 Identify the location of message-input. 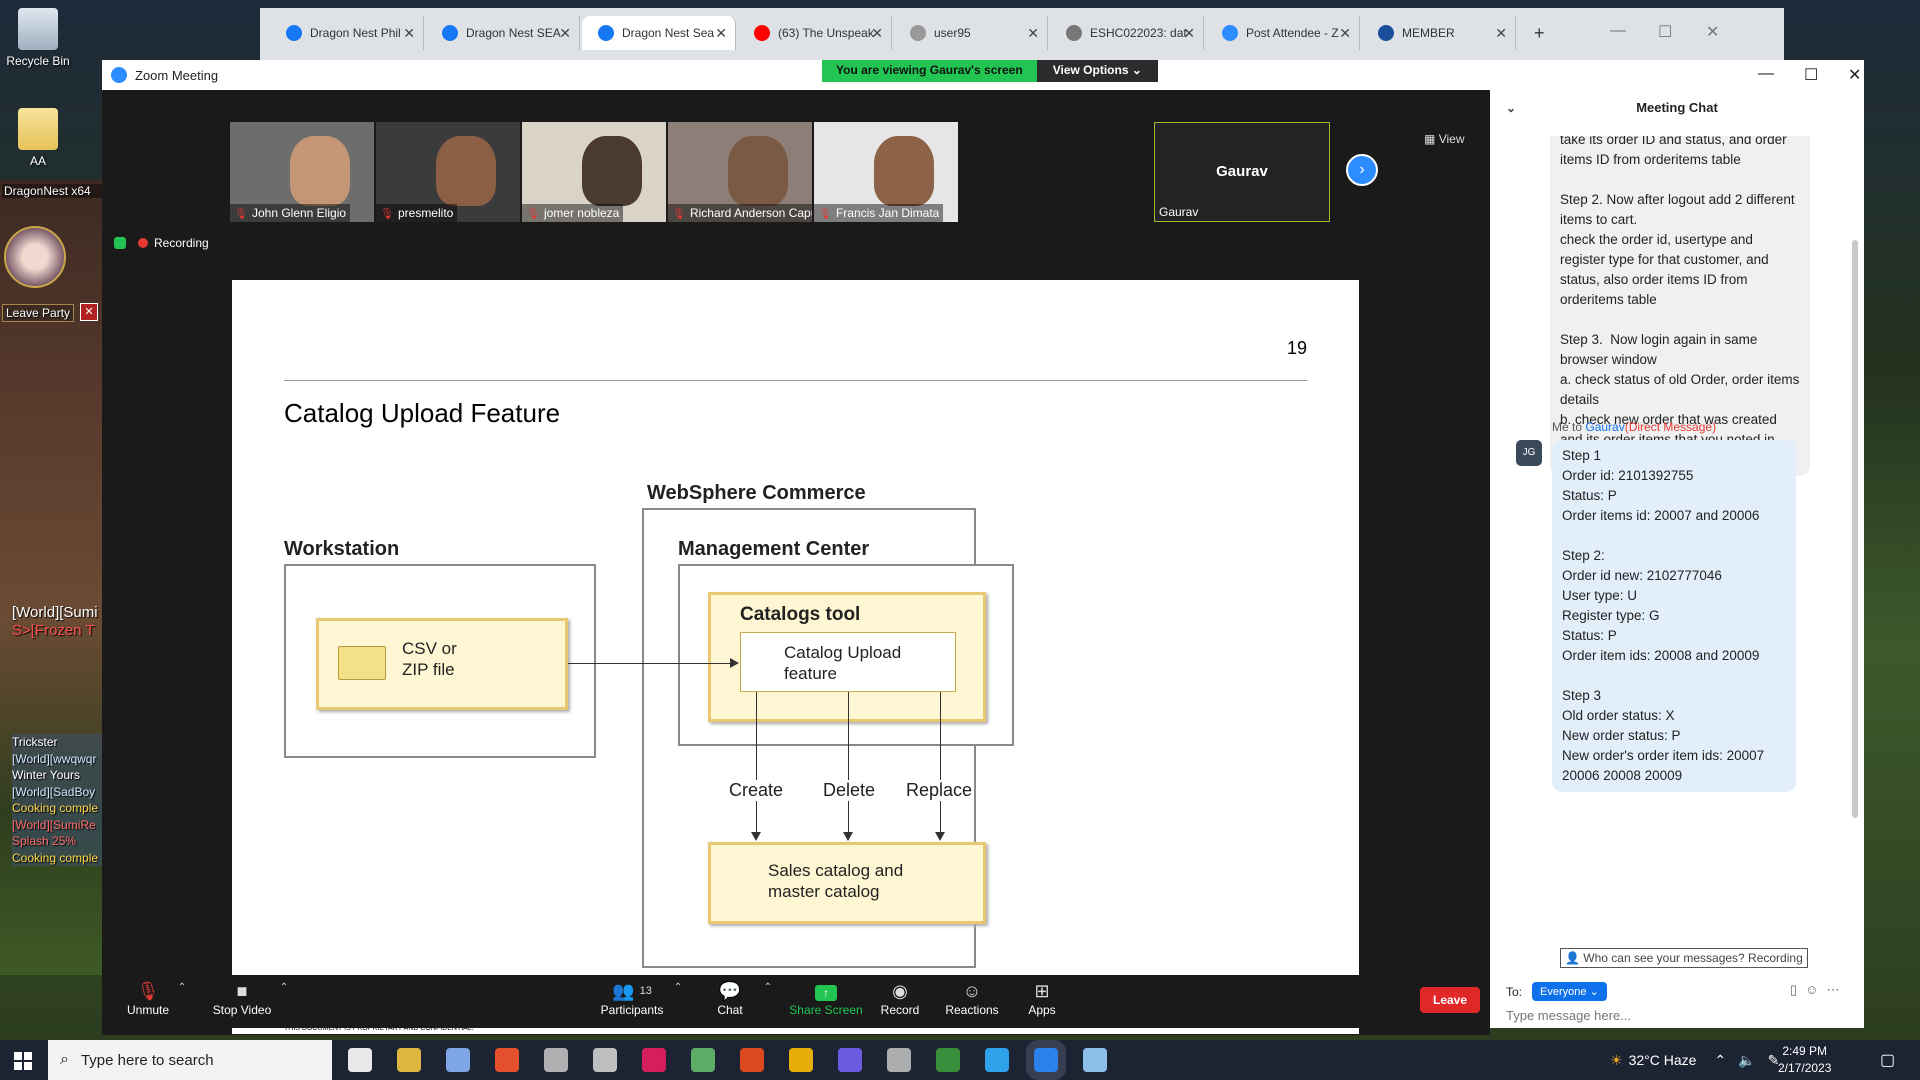
(1656, 1015).